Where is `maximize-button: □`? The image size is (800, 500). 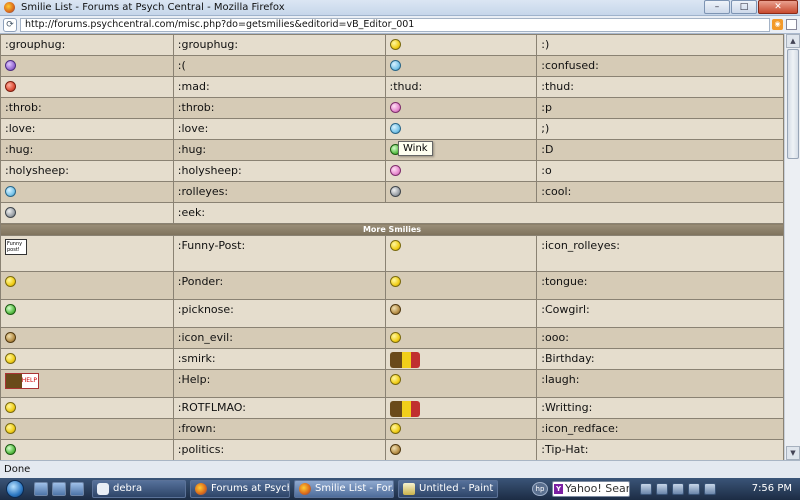
maximize-button: □ is located at coordinates (744, 7).